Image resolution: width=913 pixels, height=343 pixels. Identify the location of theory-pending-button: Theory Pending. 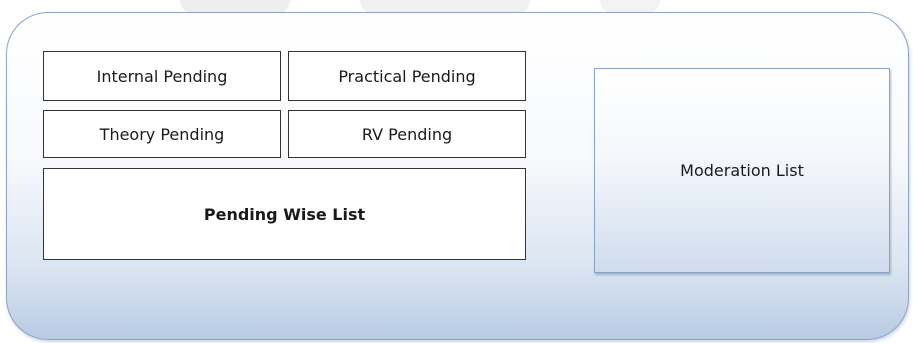
(162, 134).